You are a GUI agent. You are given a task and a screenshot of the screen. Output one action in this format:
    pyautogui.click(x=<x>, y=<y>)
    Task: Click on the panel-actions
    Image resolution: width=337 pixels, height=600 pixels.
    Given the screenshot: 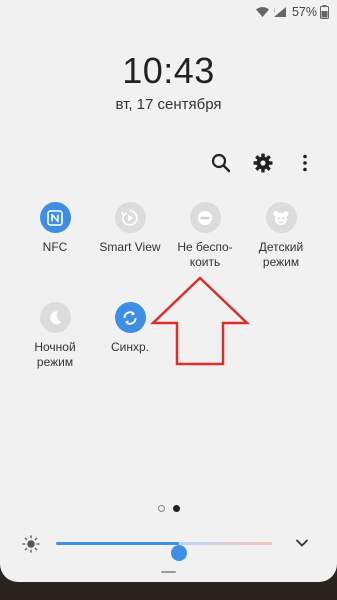 What is the action you would take?
    pyautogui.click(x=263, y=163)
    